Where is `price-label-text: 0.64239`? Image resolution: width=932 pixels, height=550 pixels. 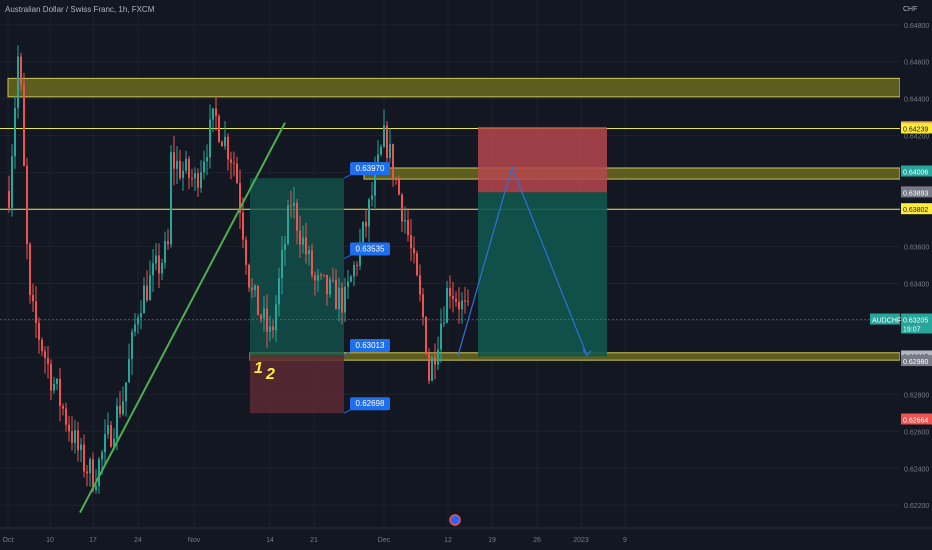 price-label-text: 0.64239 is located at coordinates (915, 129).